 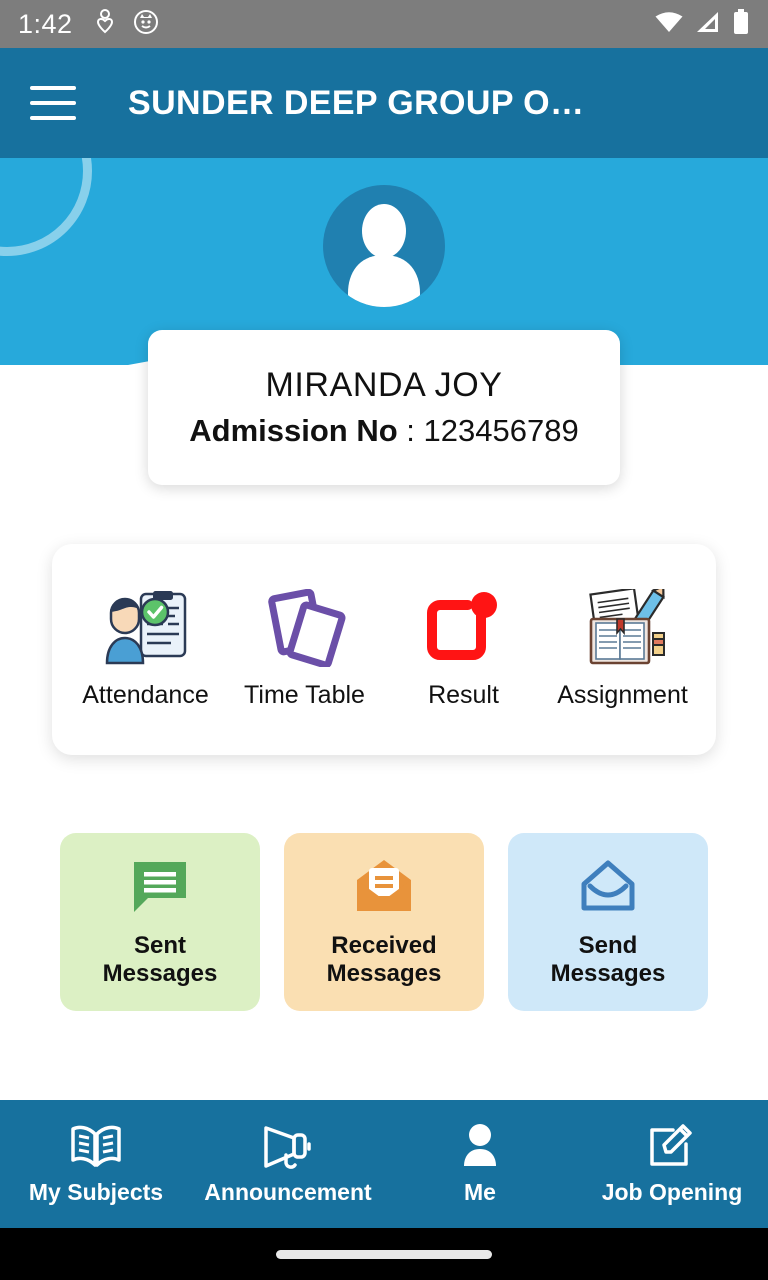 I want to click on tile-received-messages: Received Messages, so click(x=384, y=922).